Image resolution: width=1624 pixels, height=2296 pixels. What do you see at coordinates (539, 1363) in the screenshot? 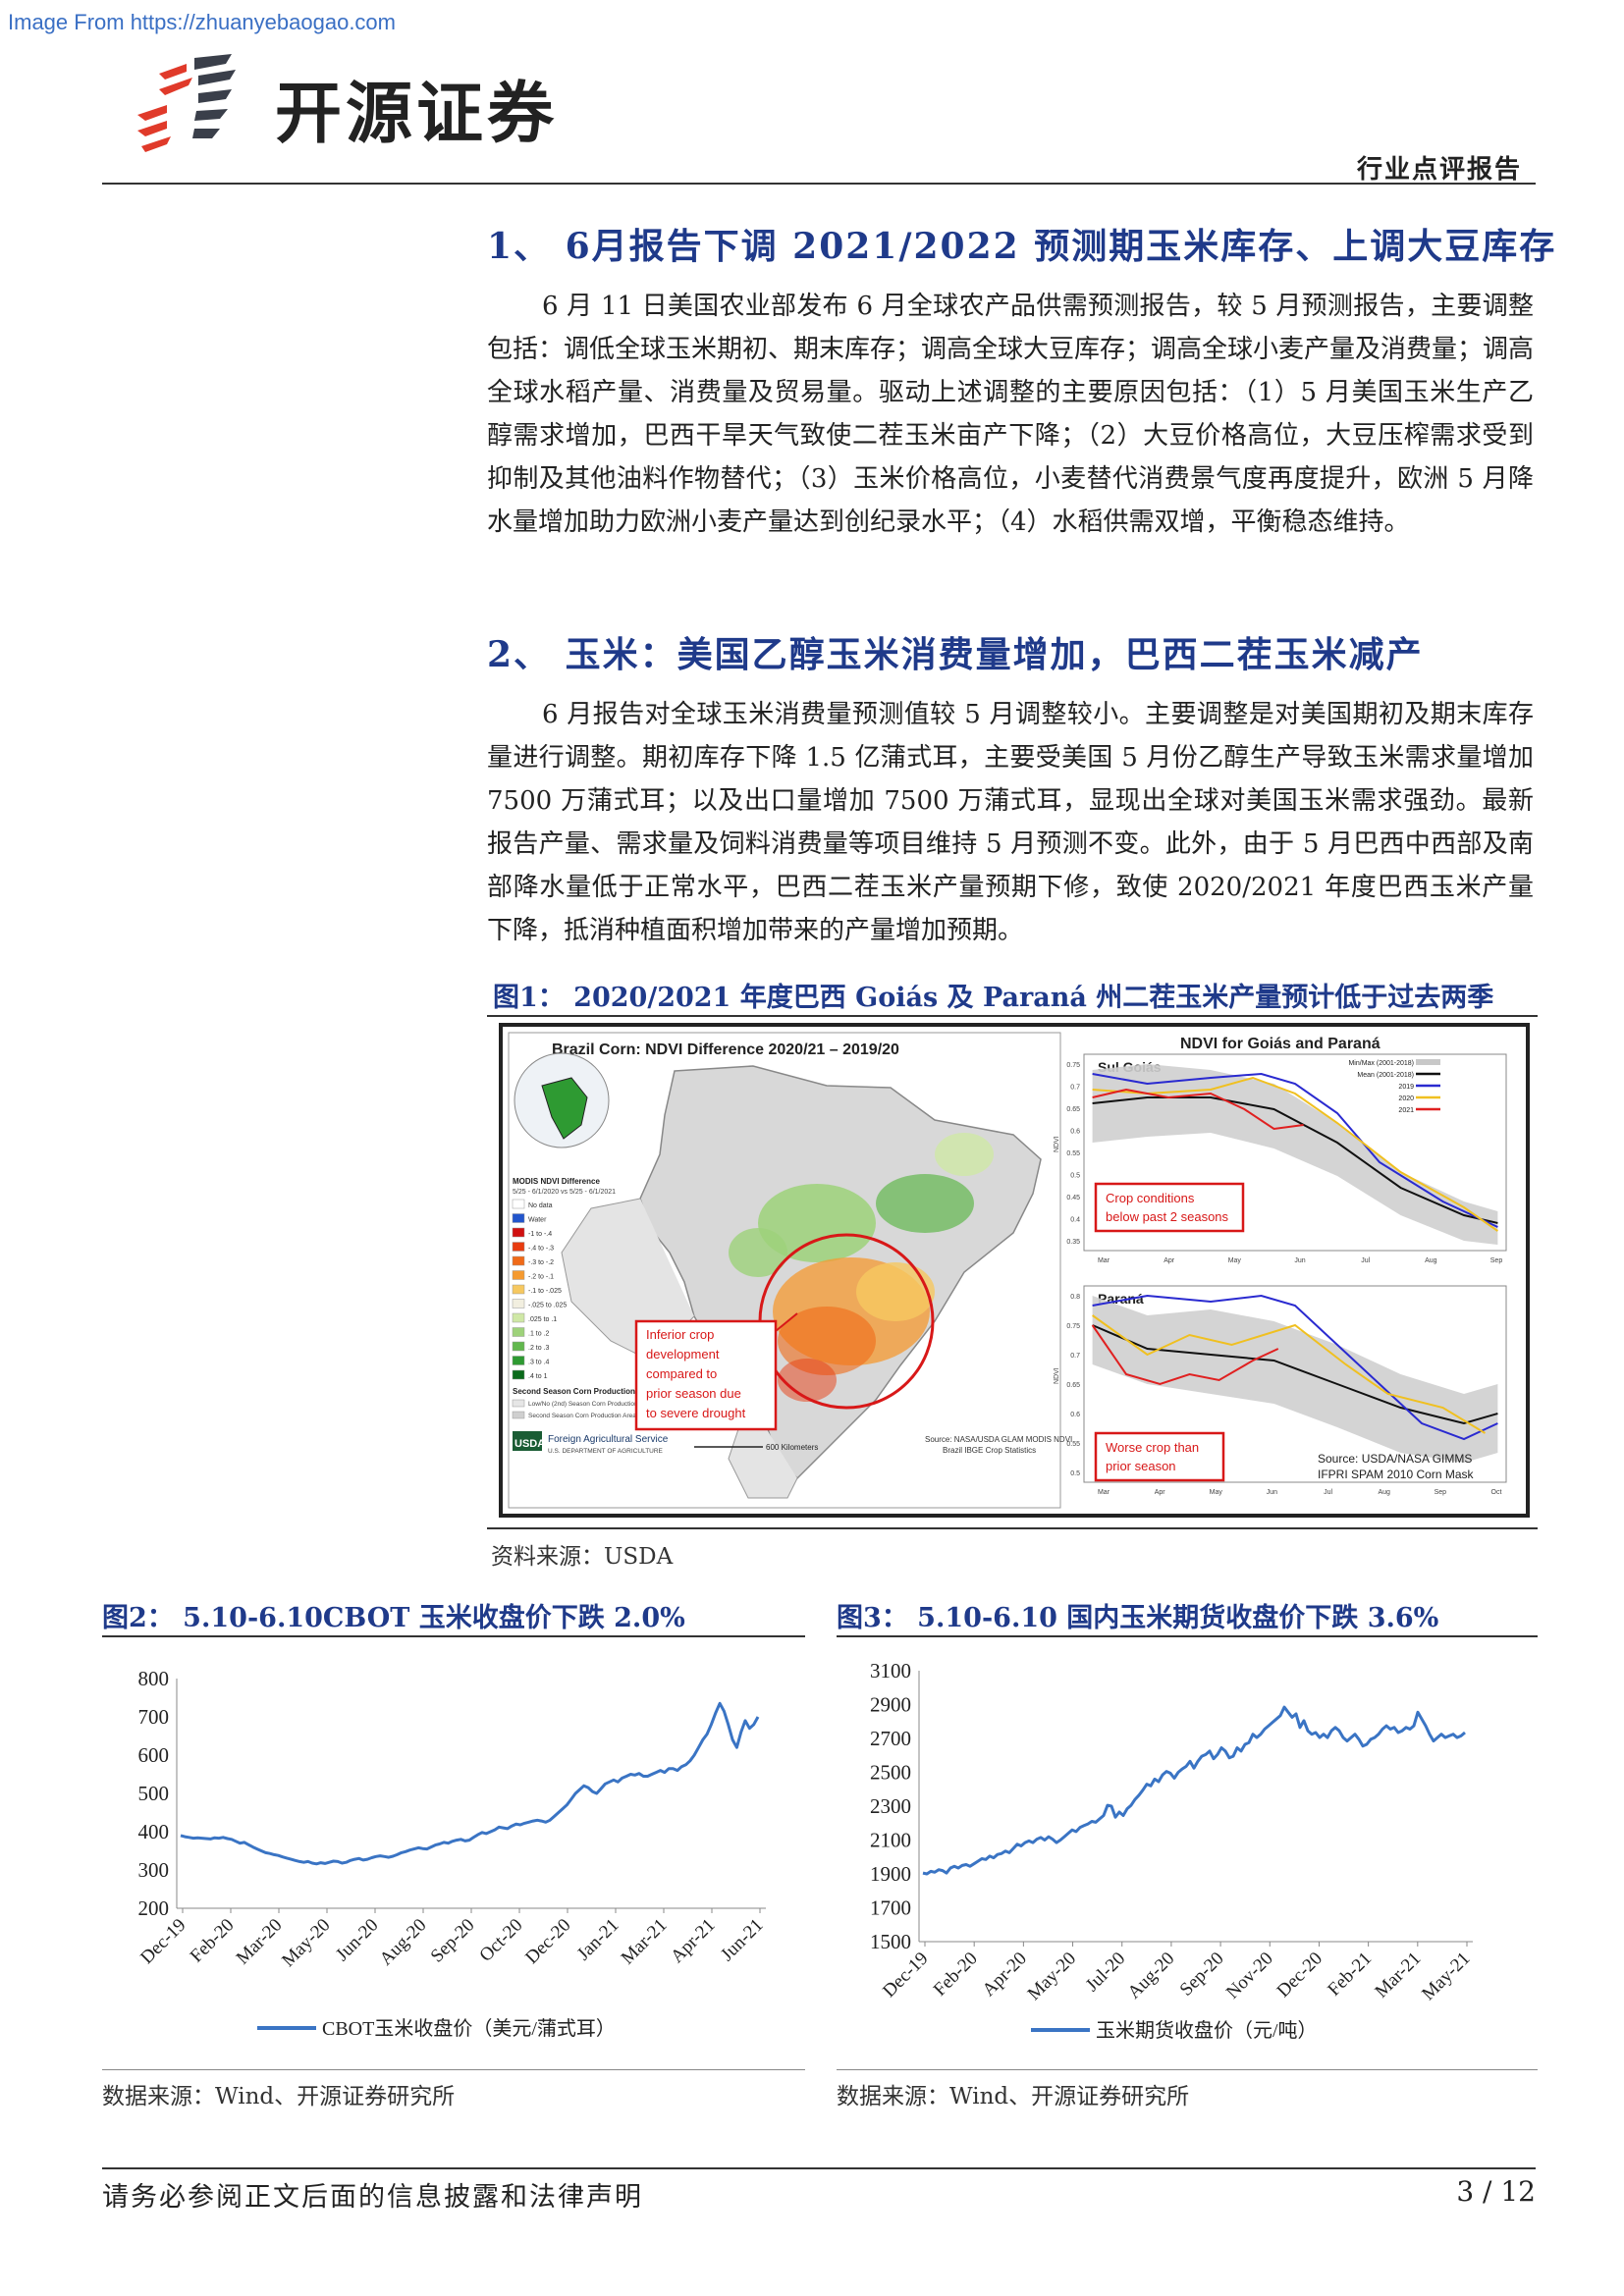
I see `map-legend-label: .3 to .4` at bounding box center [539, 1363].